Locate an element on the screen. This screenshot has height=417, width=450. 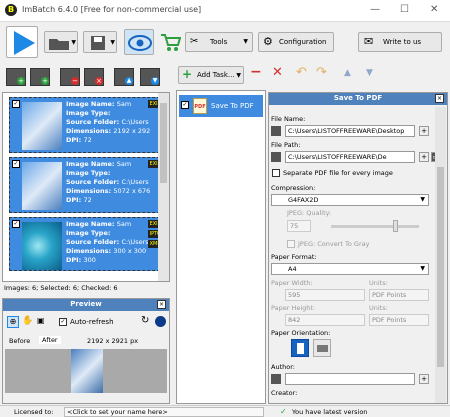
settings-scrollbar is located at coordinates (440, 255).